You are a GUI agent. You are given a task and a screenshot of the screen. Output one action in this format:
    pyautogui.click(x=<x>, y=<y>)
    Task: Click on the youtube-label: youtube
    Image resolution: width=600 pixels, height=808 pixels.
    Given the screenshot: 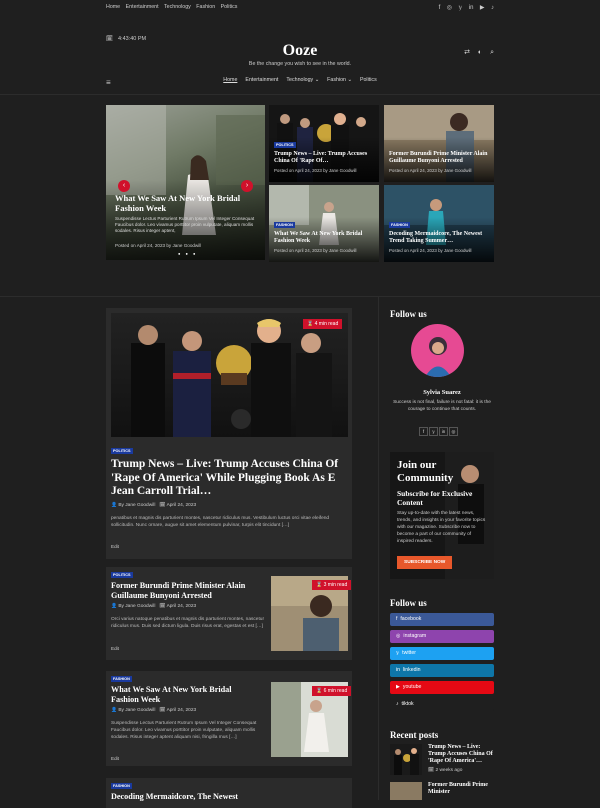 What is the action you would take?
    pyautogui.click(x=412, y=687)
    